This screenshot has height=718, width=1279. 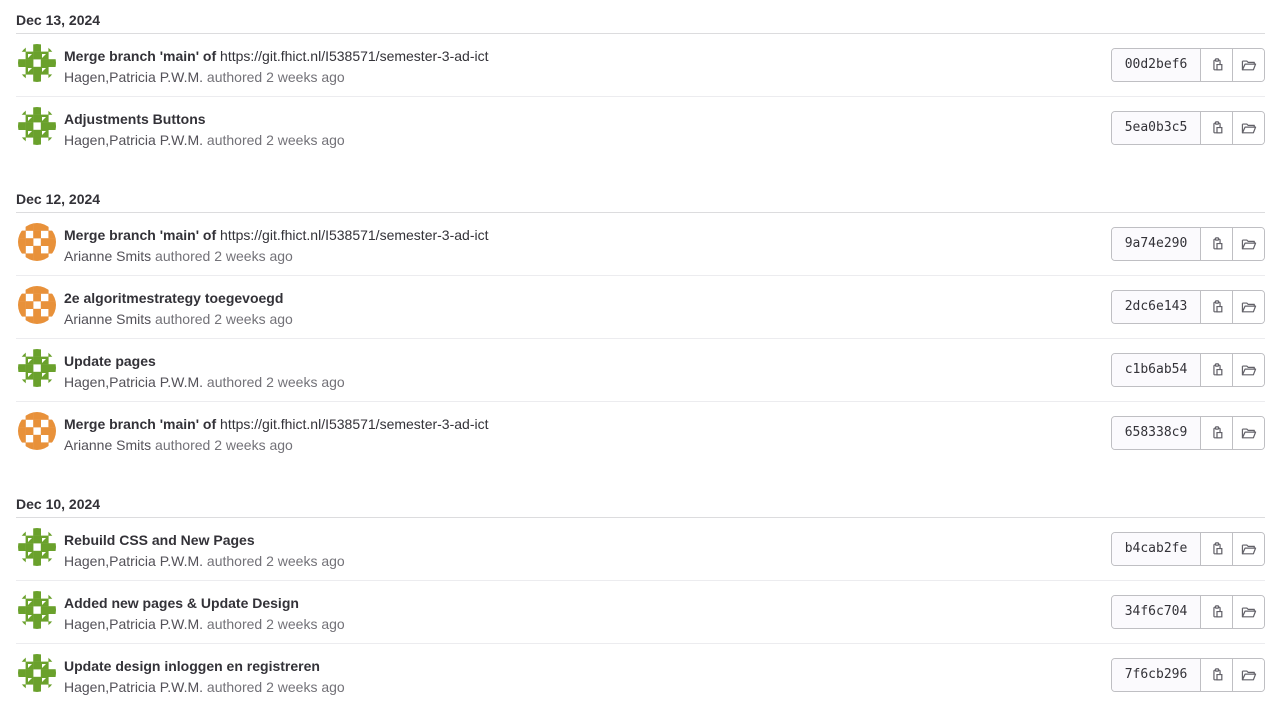 What do you see at coordinates (1156, 128) in the screenshot?
I see `commit-sha: 5ea0b3c5` at bounding box center [1156, 128].